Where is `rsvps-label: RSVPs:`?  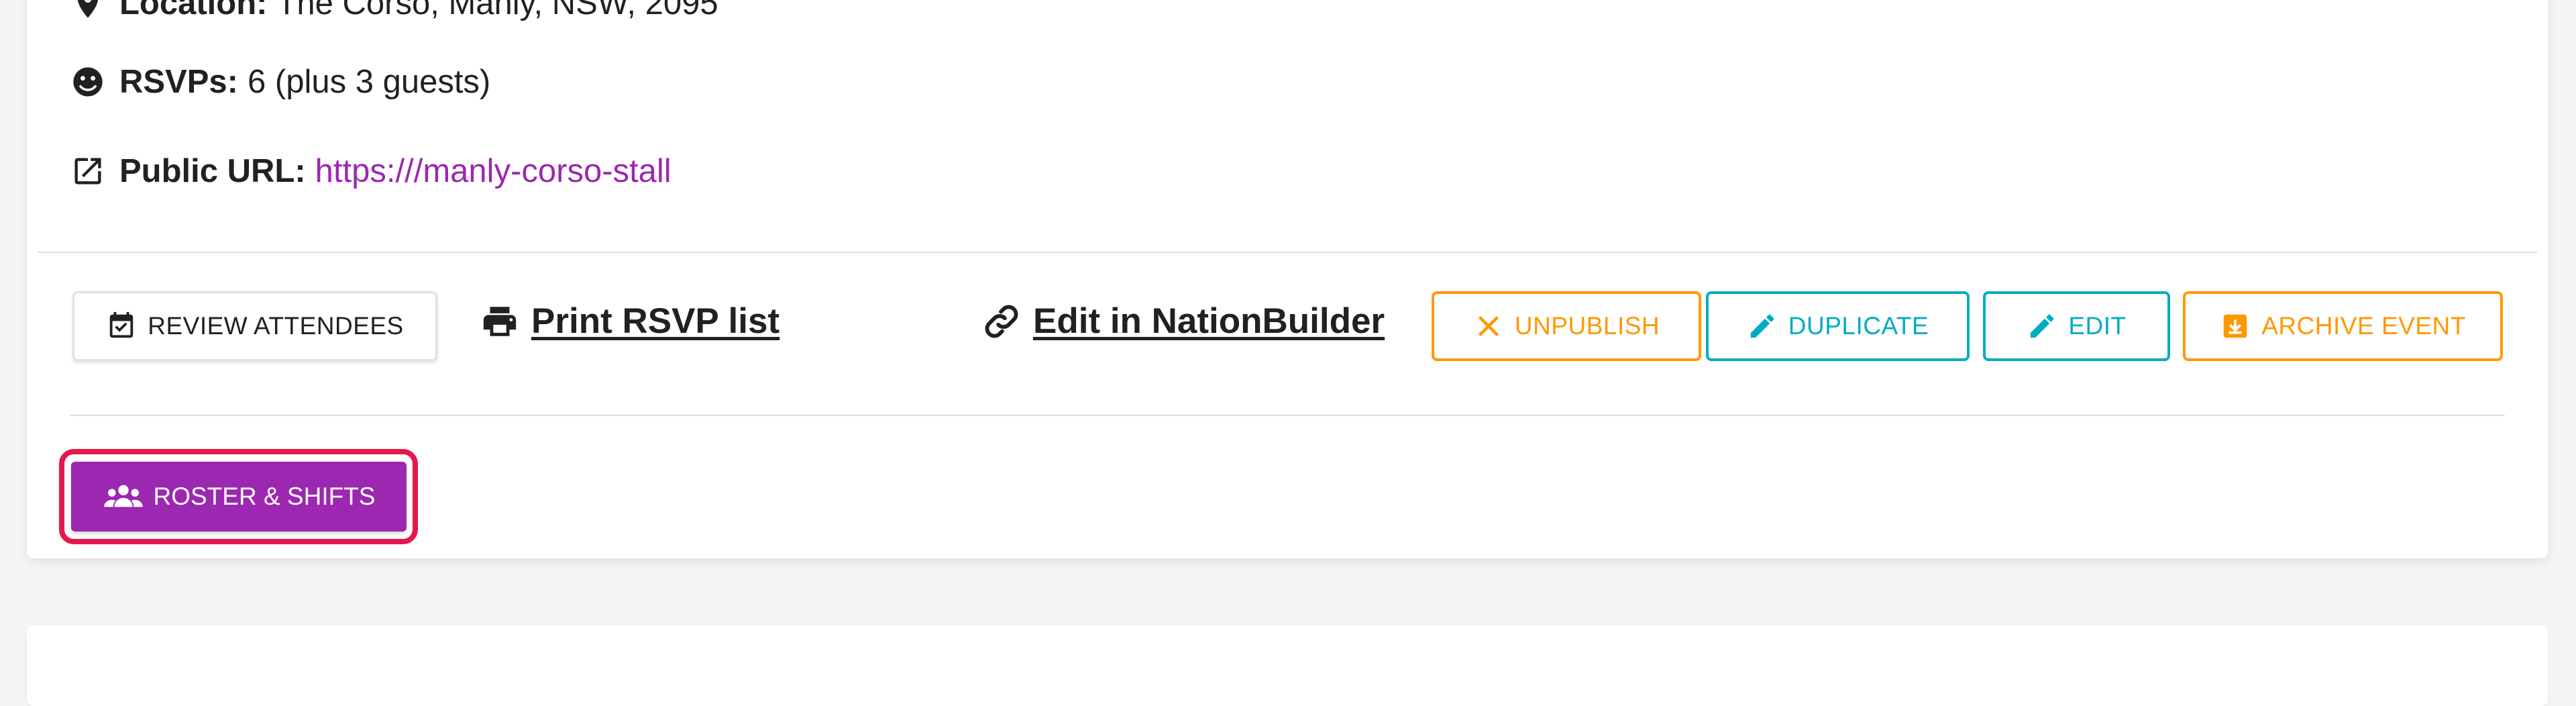 rsvps-label: RSVPs: is located at coordinates (179, 82).